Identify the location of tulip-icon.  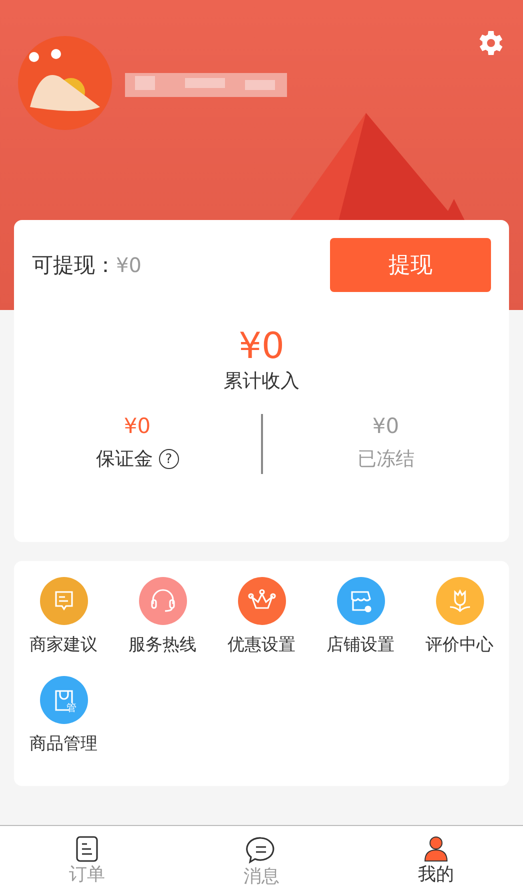
(460, 601).